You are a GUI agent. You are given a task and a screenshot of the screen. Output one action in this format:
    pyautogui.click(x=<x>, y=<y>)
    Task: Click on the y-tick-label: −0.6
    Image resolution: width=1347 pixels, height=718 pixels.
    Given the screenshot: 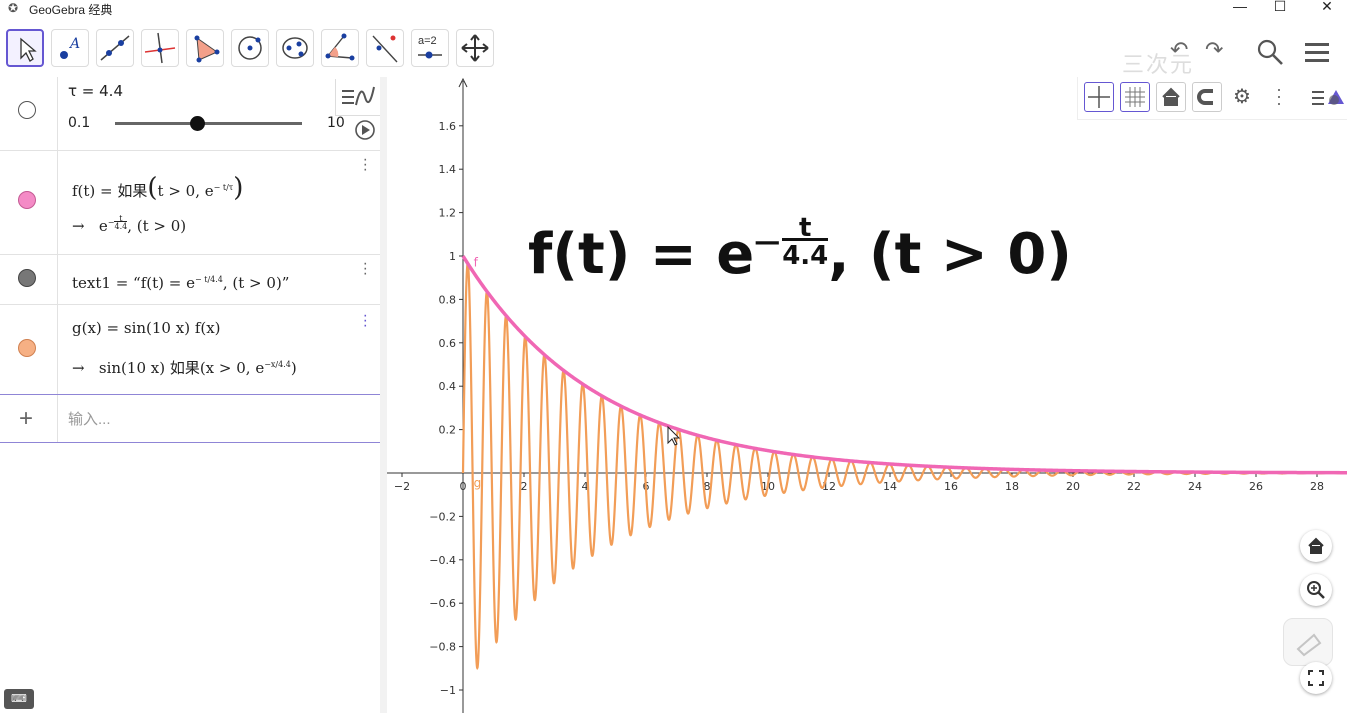 What is the action you would take?
    pyautogui.click(x=442, y=603)
    